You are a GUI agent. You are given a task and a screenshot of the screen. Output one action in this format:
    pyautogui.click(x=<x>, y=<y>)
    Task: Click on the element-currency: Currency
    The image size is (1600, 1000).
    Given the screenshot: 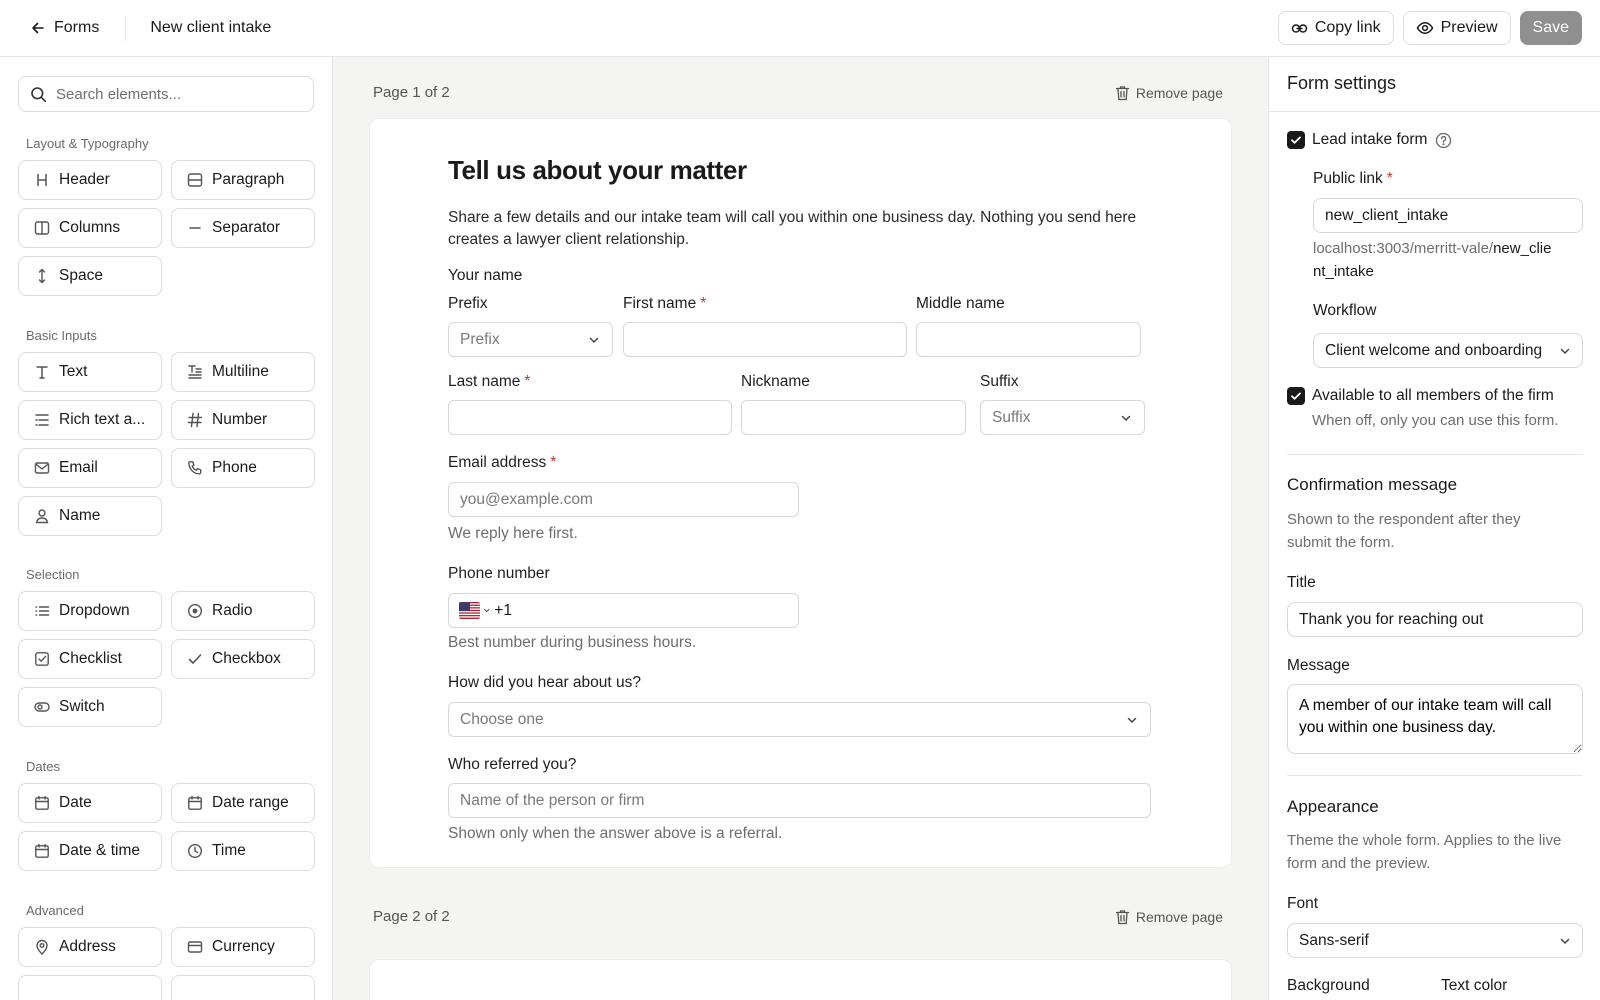 What is the action you would take?
    pyautogui.click(x=243, y=947)
    